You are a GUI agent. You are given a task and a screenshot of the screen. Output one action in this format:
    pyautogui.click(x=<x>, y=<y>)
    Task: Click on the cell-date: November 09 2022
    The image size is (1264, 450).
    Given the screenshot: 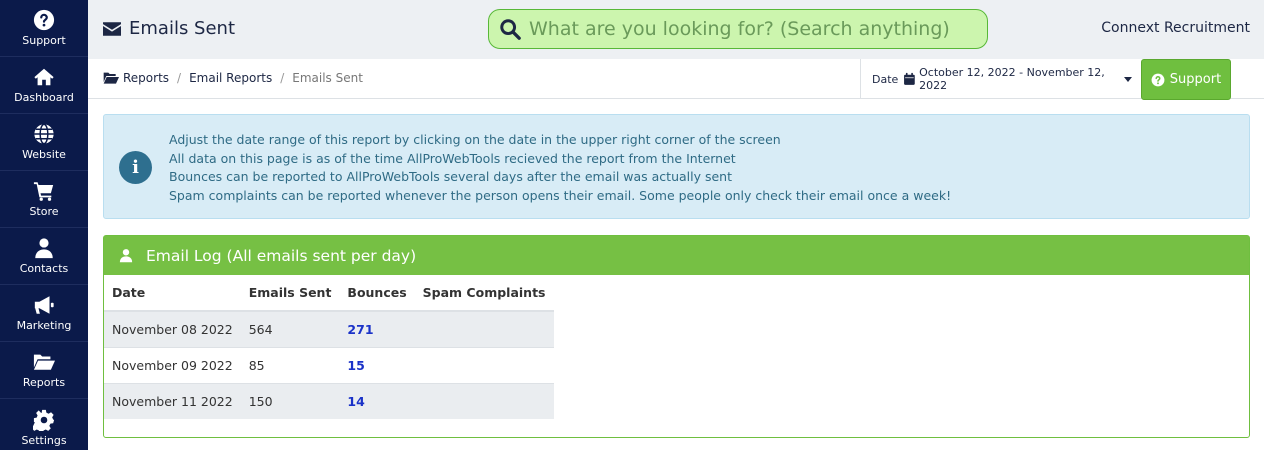 What is the action you would take?
    pyautogui.click(x=172, y=364)
    